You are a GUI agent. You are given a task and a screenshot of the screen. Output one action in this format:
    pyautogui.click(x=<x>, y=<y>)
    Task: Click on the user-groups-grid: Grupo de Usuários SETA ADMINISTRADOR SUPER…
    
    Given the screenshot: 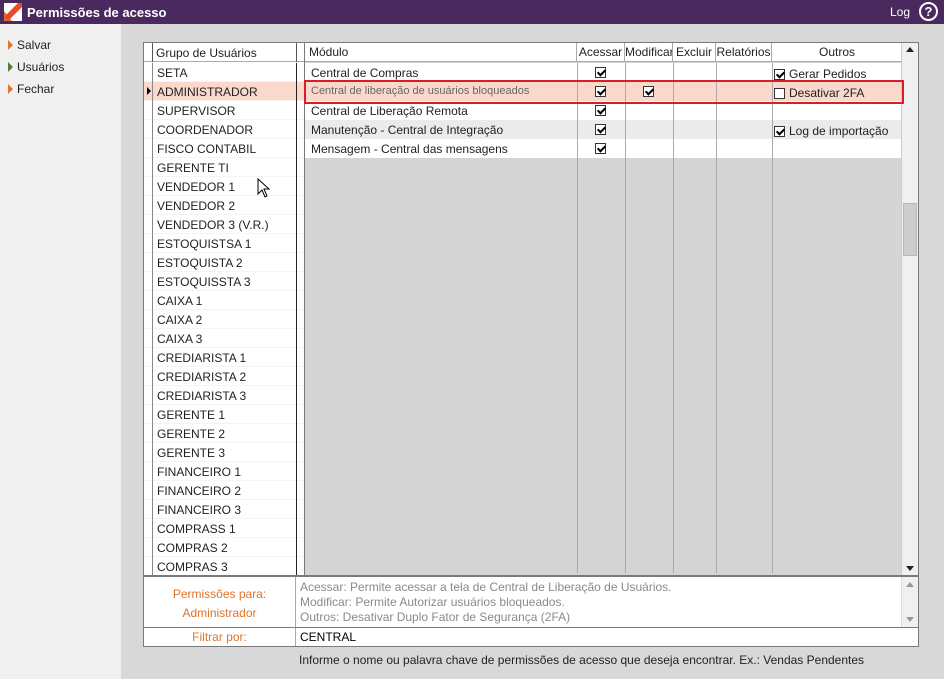 What is the action you would take?
    pyautogui.click(x=224, y=309)
    